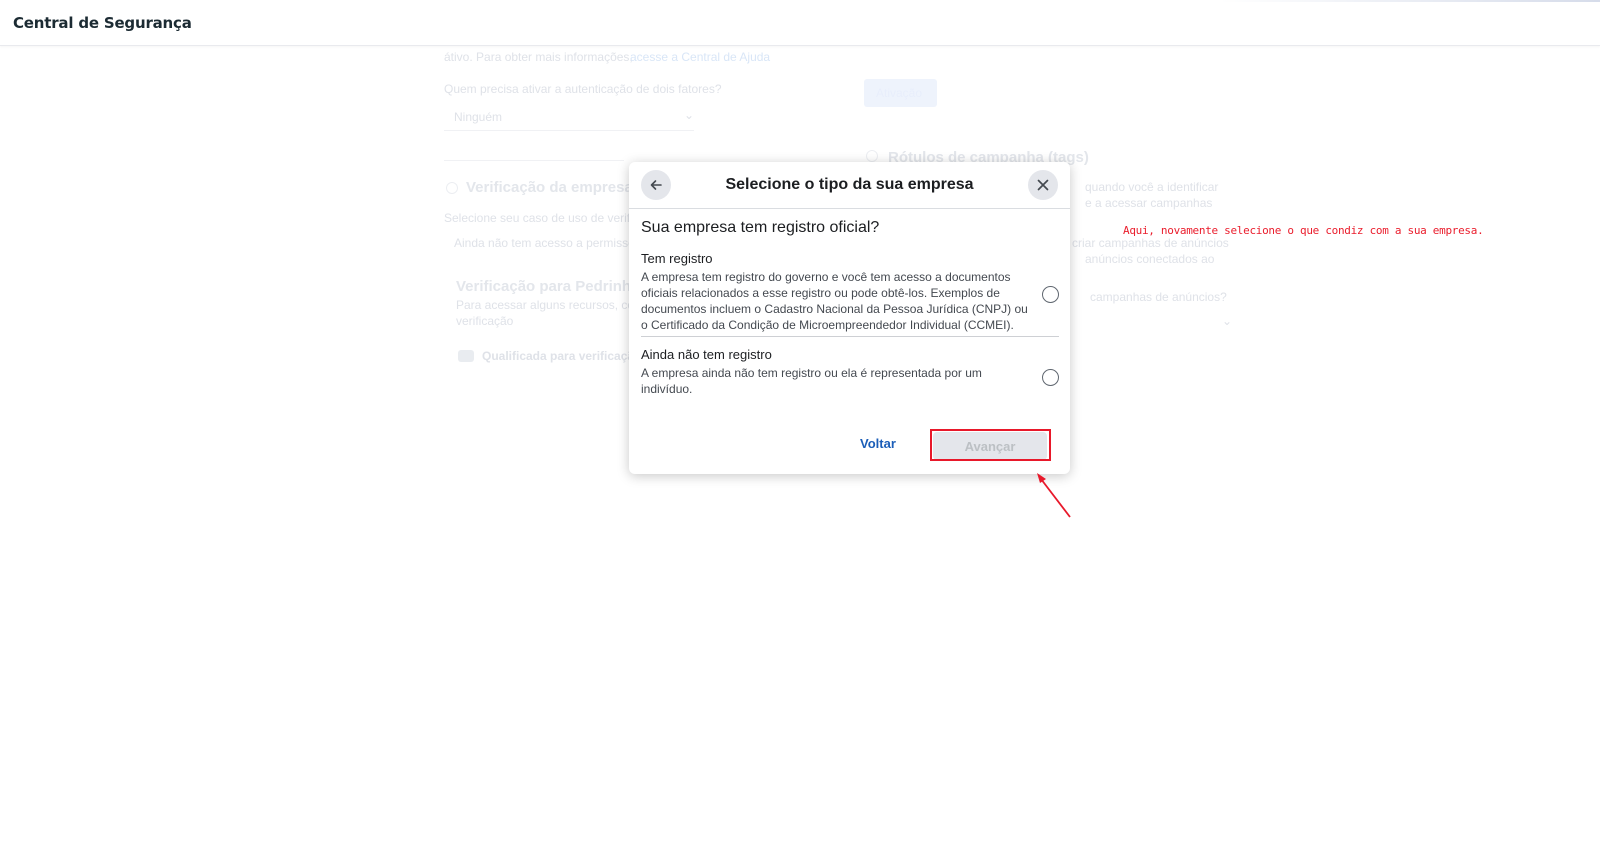 The width and height of the screenshot is (1600, 842). Describe the element at coordinates (1050, 377) in the screenshot. I see `radio-ainda-nao-tem-registro` at that location.